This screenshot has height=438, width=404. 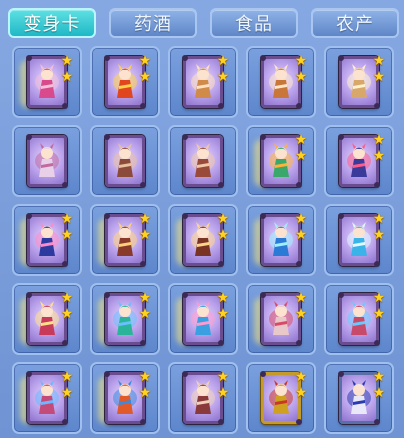 I want to click on sage-warrior-icon, so click(x=47, y=318).